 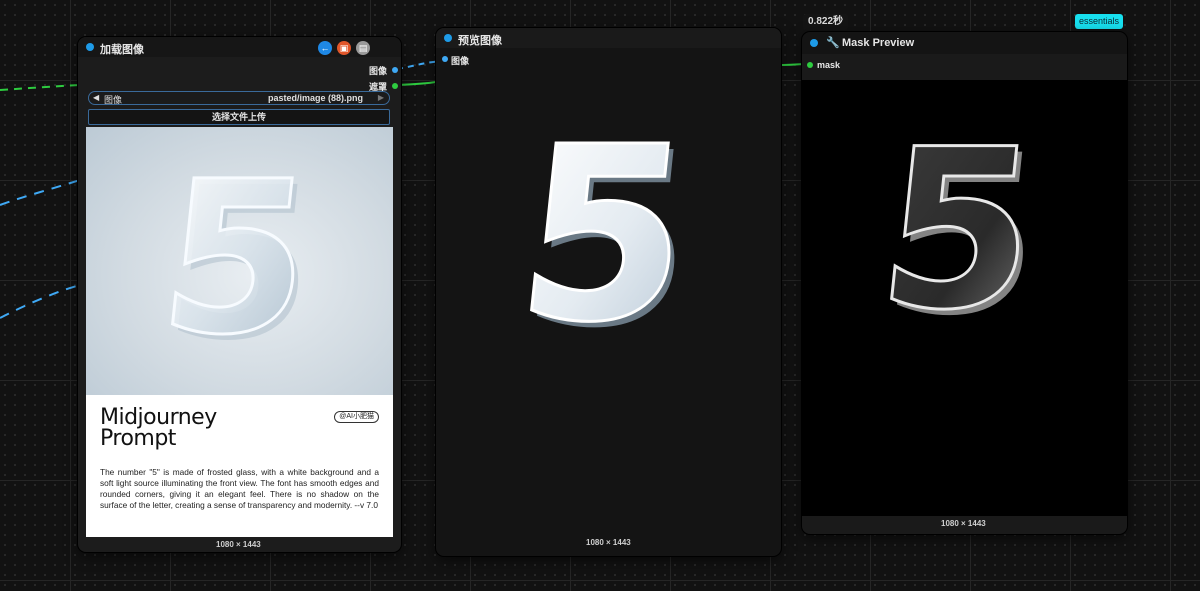 What do you see at coordinates (113, 100) in the screenshot?
I see `combo-label: 图像` at bounding box center [113, 100].